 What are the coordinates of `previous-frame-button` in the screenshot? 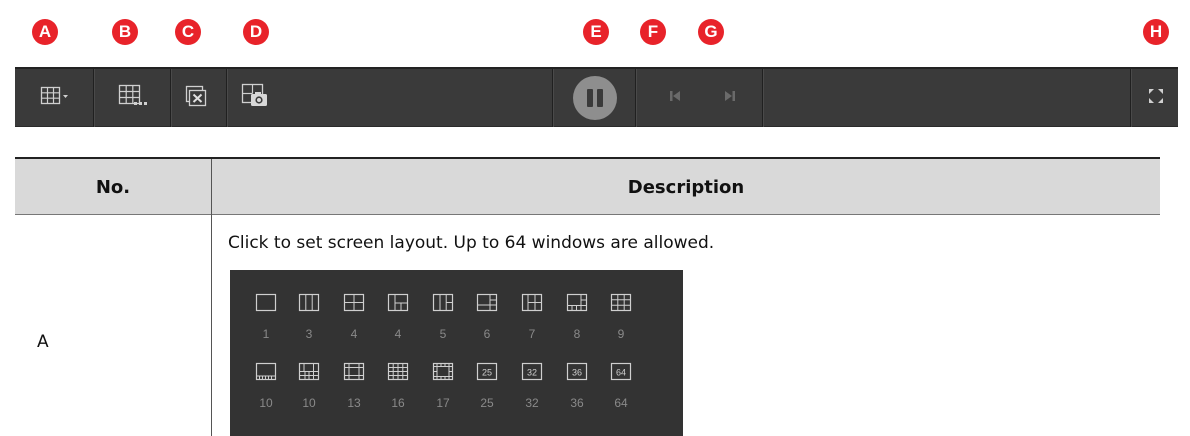 It's located at (675, 98).